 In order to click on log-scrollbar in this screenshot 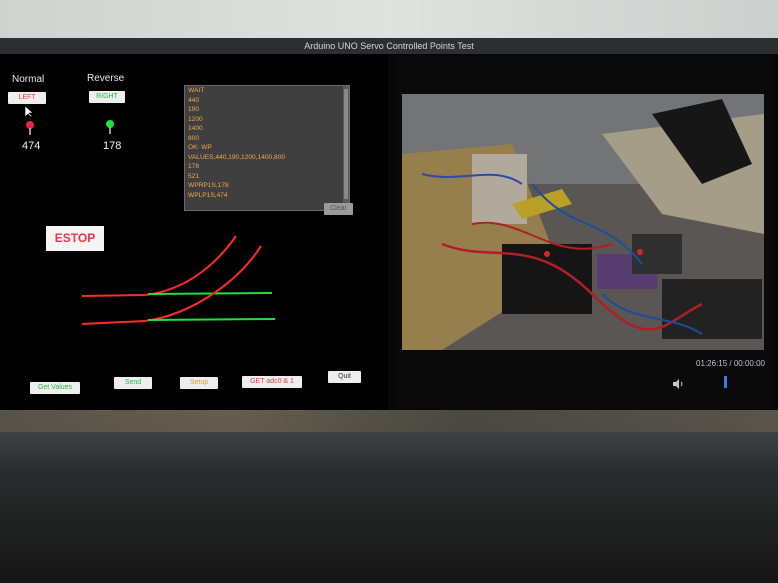, I will do `click(346, 148)`.